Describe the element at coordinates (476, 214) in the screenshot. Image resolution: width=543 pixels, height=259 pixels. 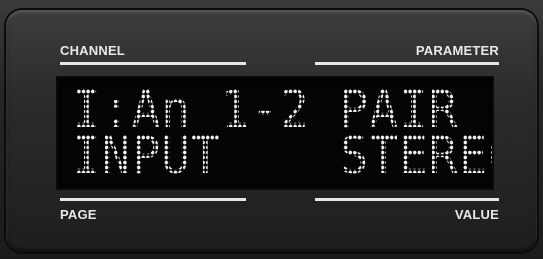
I see `value-label: VALUE` at that location.